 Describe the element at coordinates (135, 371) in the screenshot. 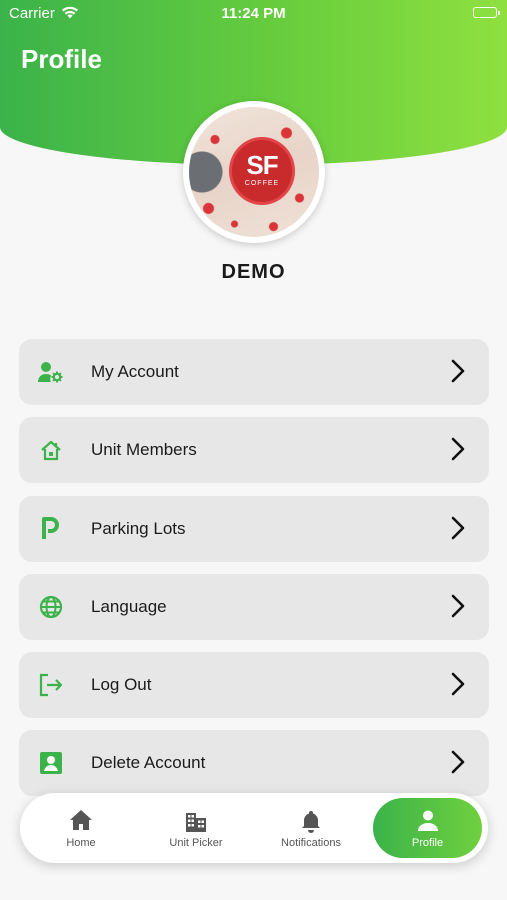

I see `menu-item-label: My Account` at that location.